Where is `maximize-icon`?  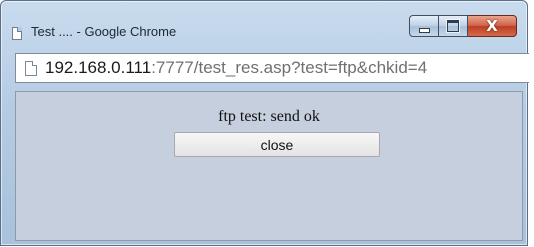 maximize-icon is located at coordinates (453, 26).